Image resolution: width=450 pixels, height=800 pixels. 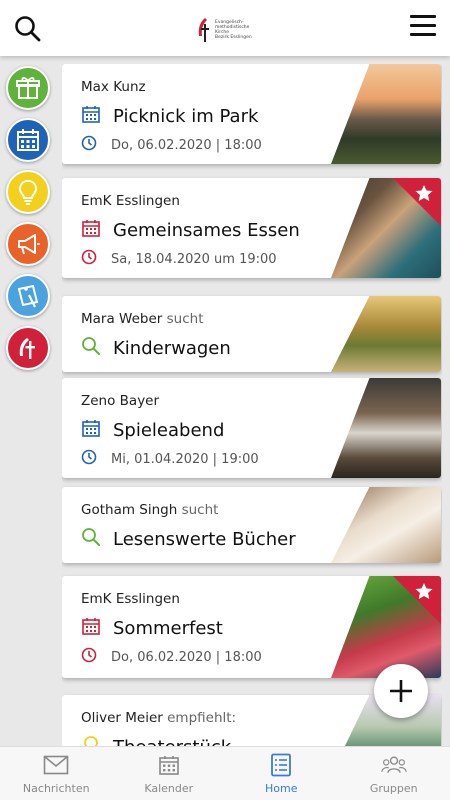 I want to click on nav-label: Home, so click(x=281, y=788).